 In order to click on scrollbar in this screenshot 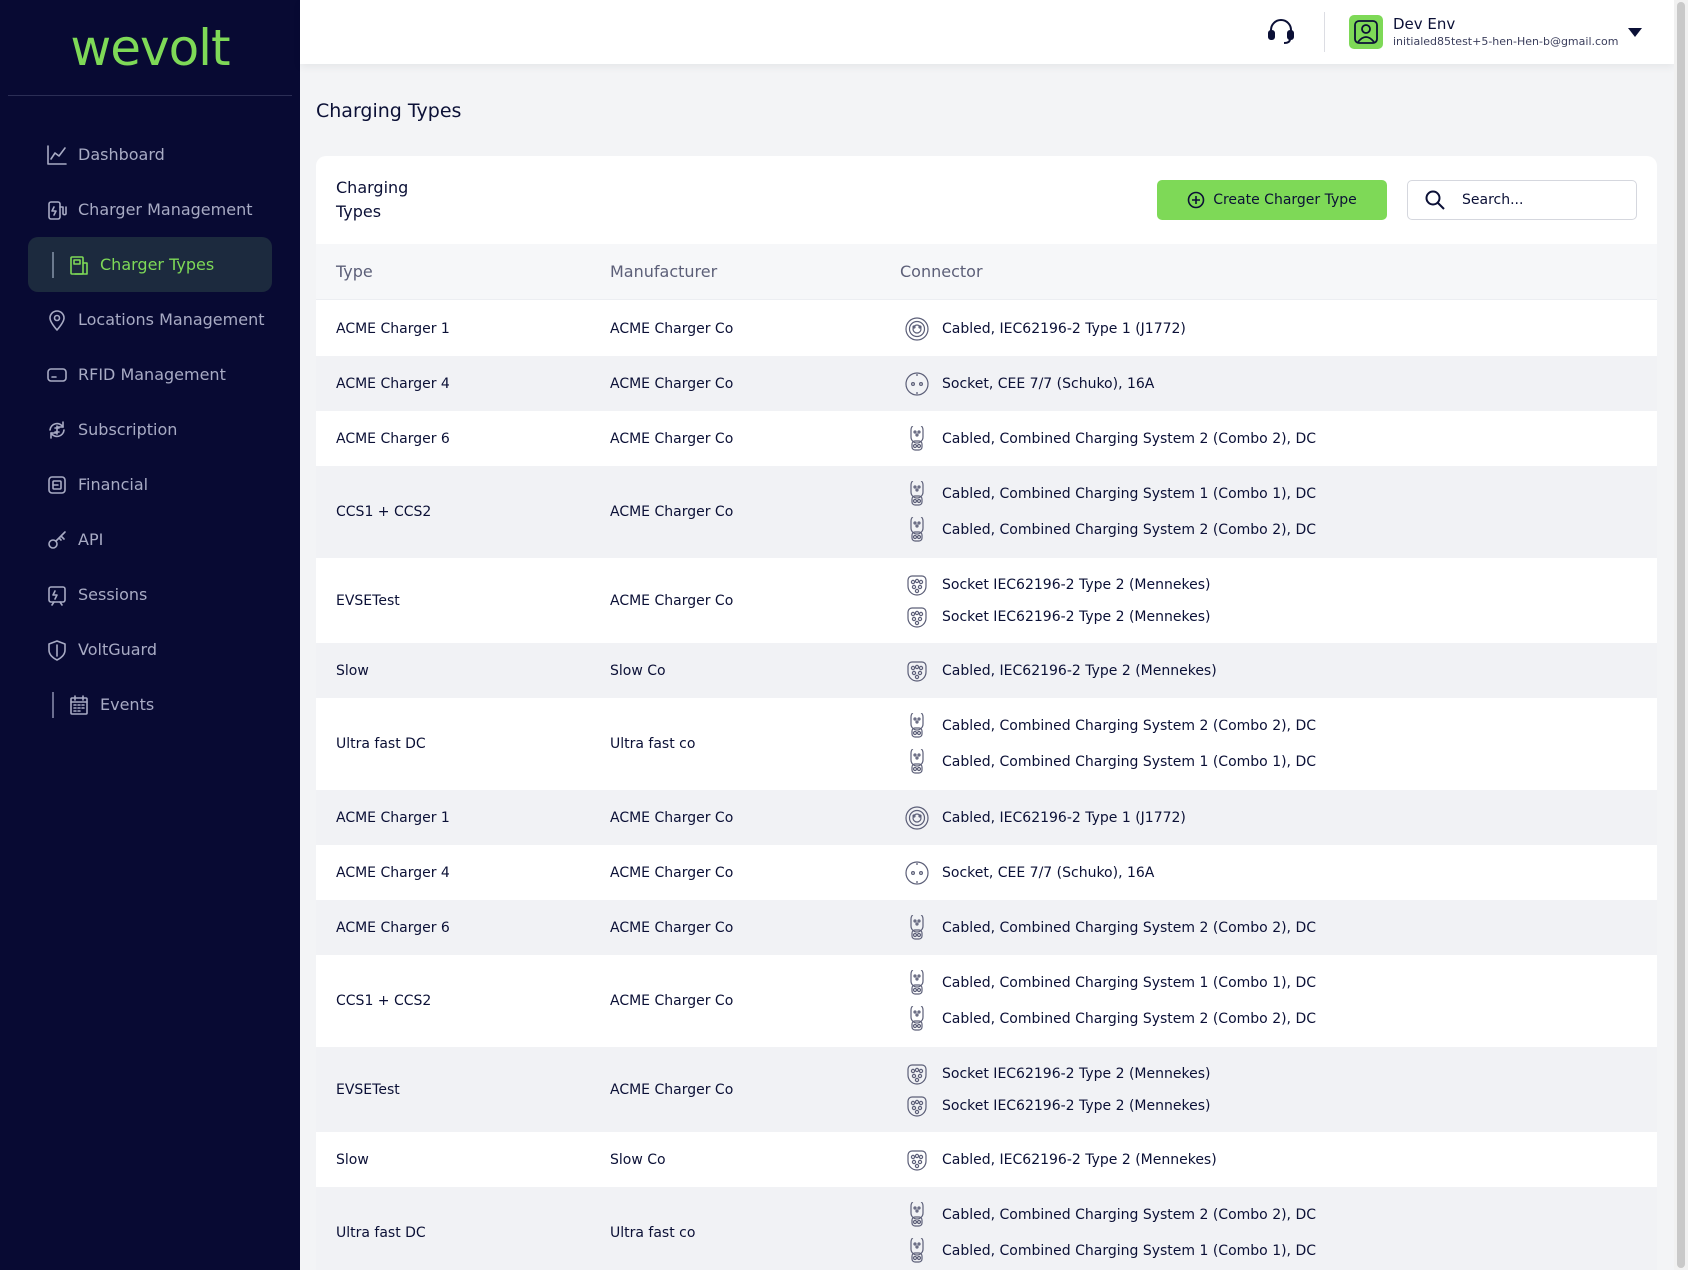, I will do `click(1681, 635)`.